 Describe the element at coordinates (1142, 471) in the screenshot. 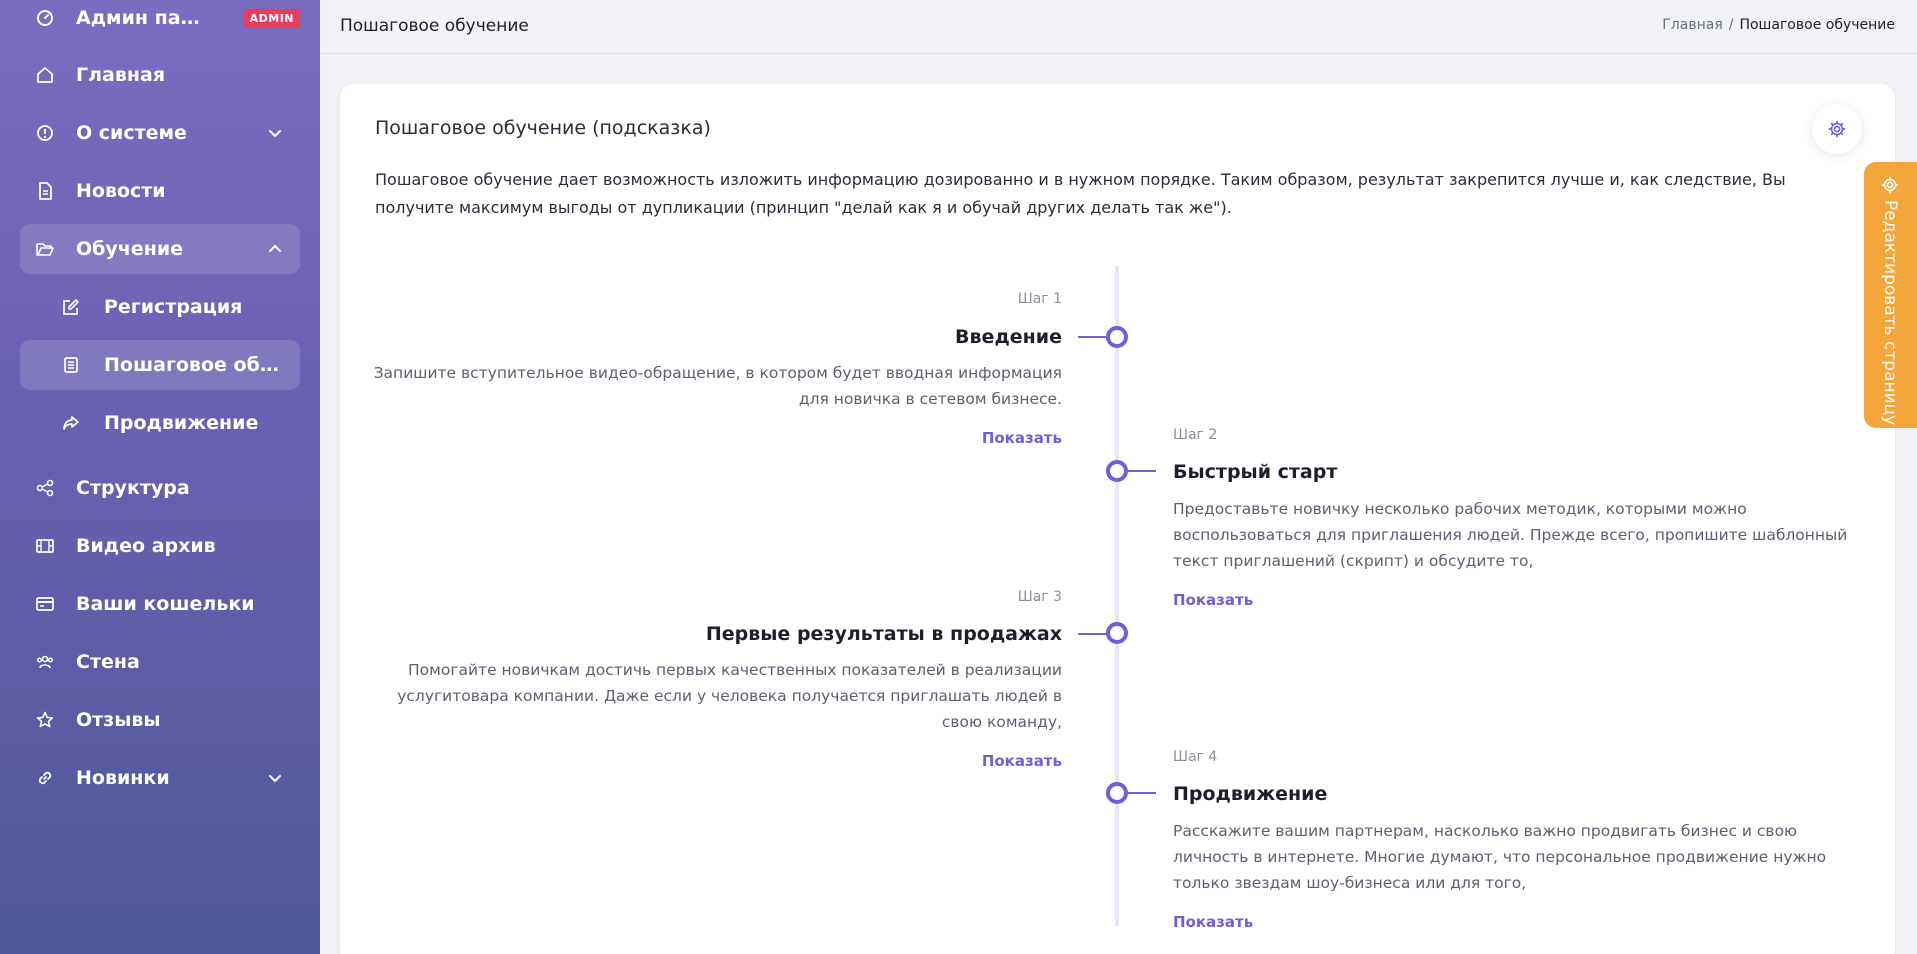

I see `step-2-connector` at that location.